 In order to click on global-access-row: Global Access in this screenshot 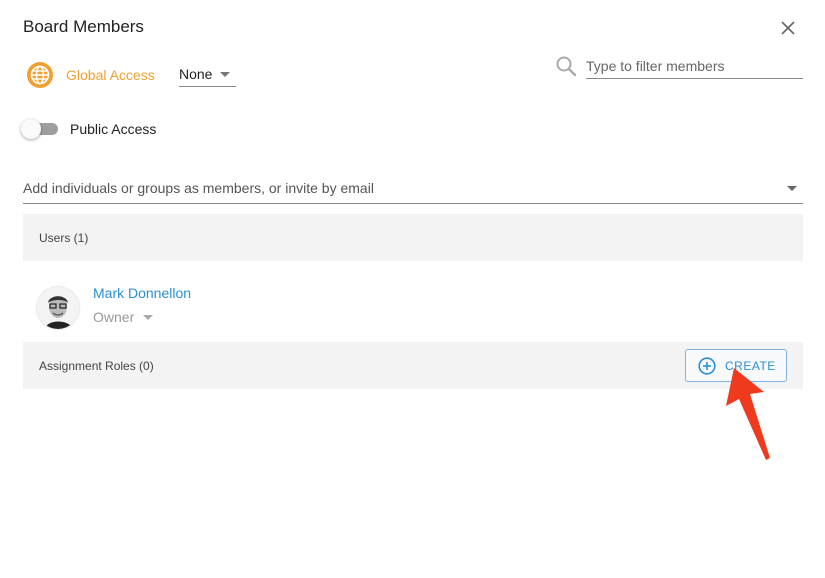, I will do `click(90, 75)`.